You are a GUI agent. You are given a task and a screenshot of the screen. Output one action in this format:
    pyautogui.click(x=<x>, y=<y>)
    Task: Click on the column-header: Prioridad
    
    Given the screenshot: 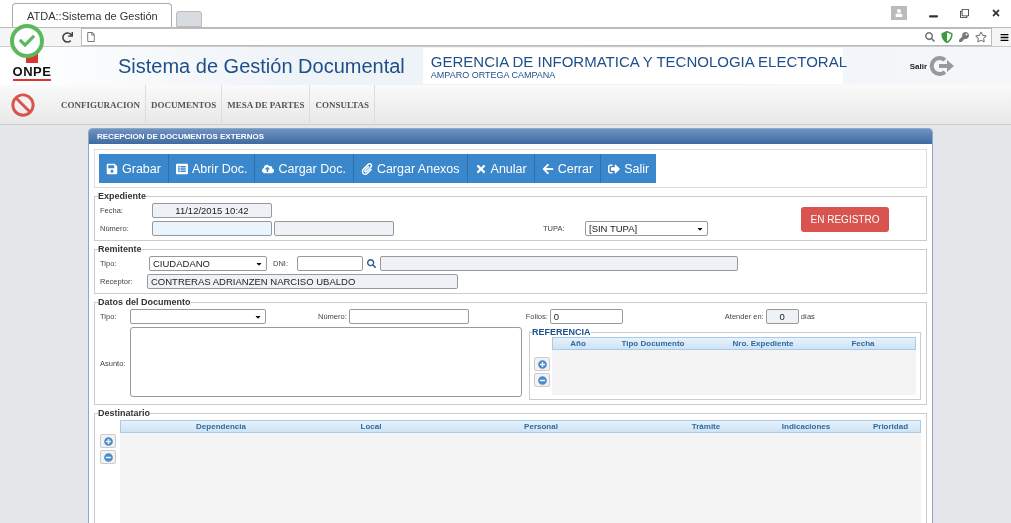 What is the action you would take?
    pyautogui.click(x=890, y=426)
    